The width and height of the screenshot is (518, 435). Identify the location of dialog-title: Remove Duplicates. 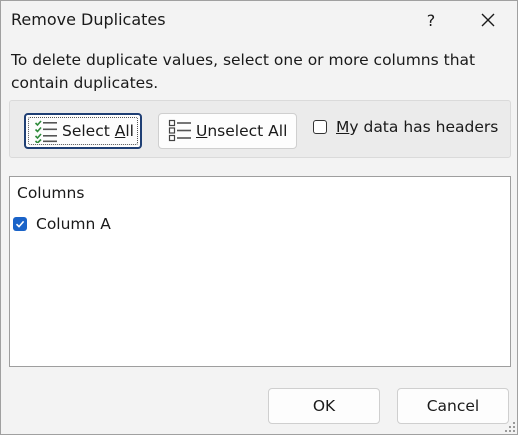
(88, 19).